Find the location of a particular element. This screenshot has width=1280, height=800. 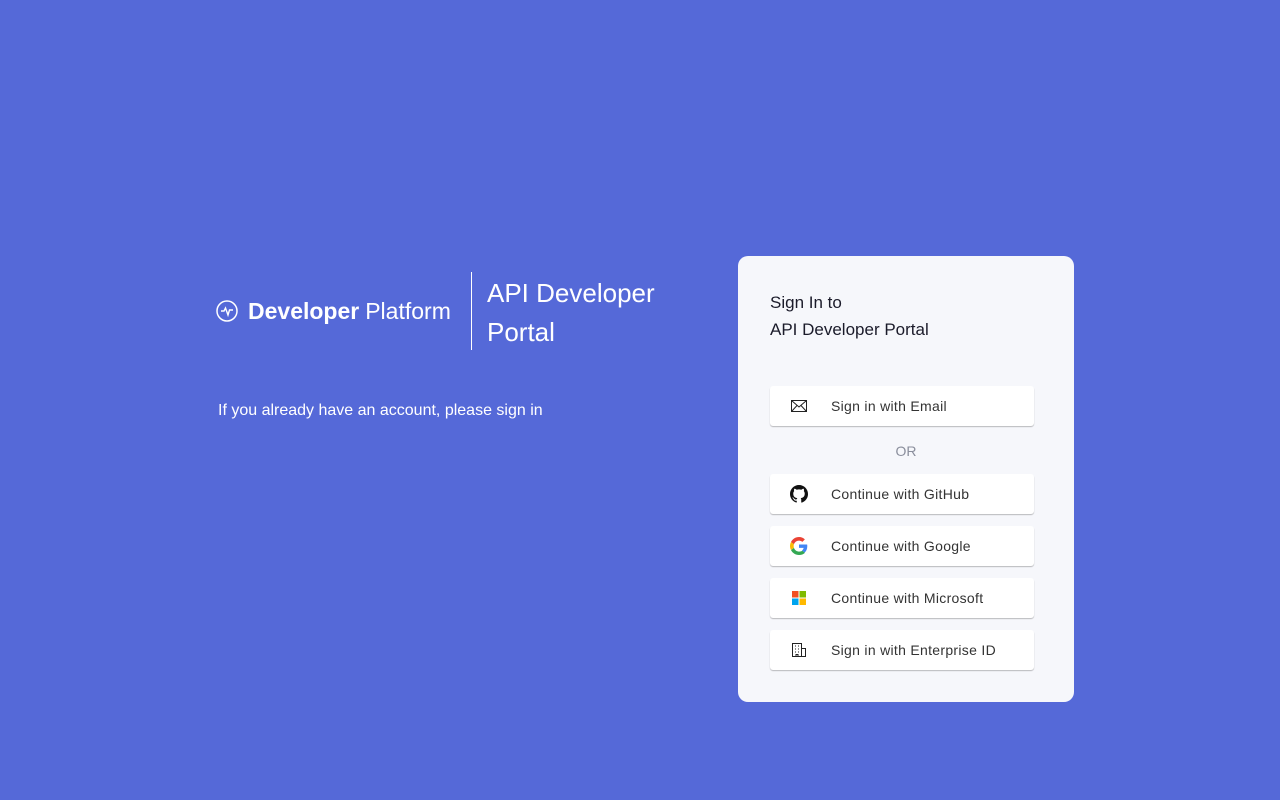

button-label: Continue with GitHub is located at coordinates (900, 494).